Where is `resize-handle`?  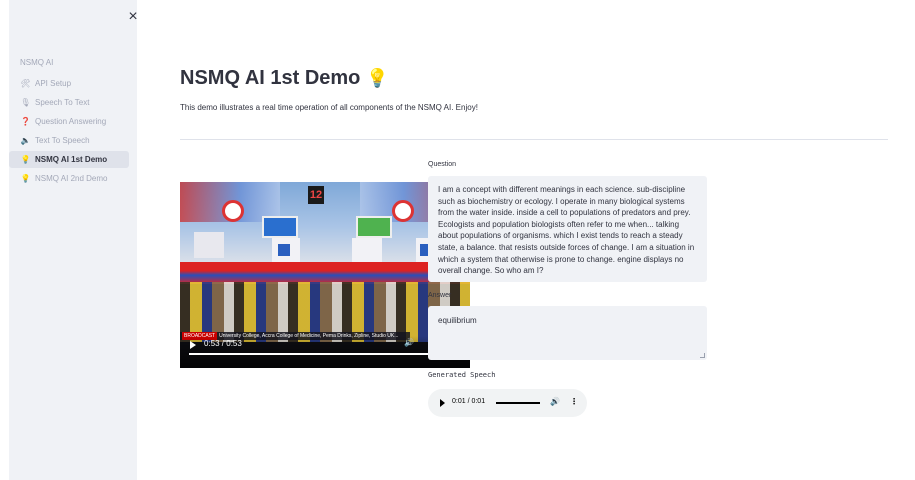
resize-handle is located at coordinates (702, 355).